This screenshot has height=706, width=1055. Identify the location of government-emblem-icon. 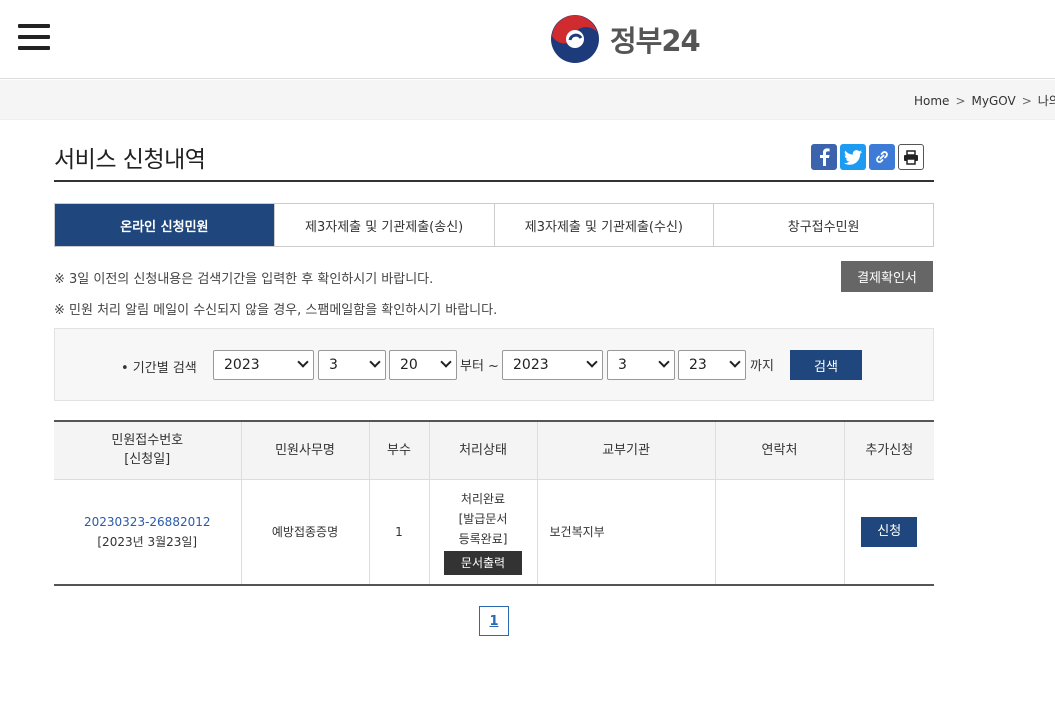
(575, 39).